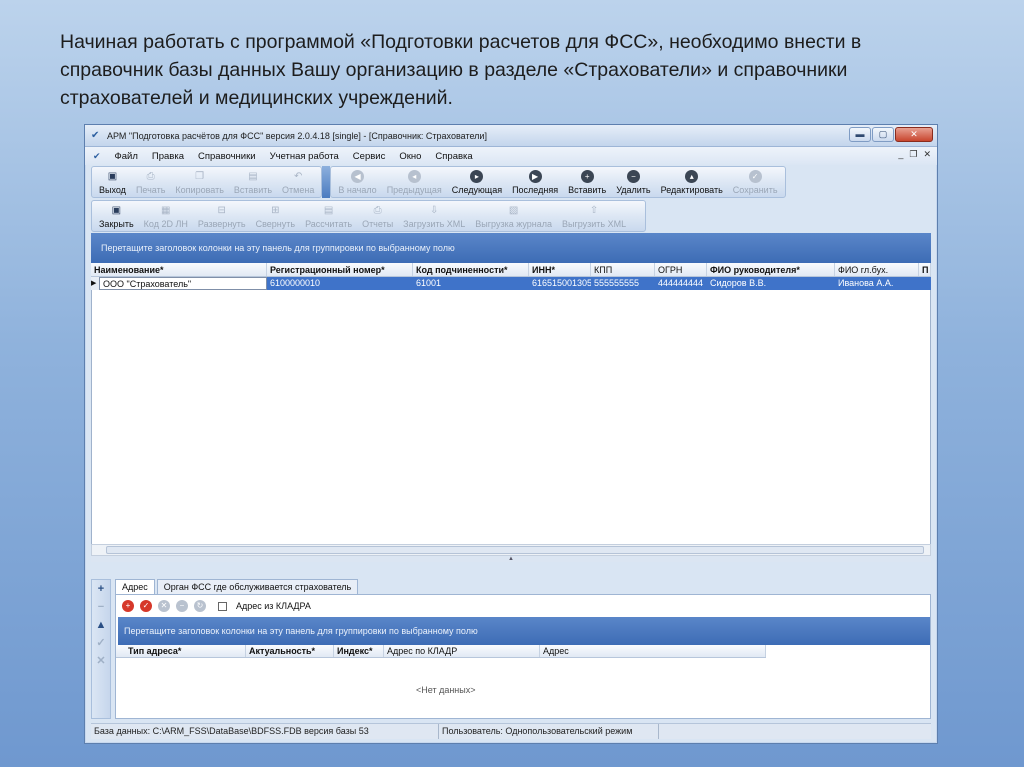 The height and width of the screenshot is (767, 1024). I want to click on cancel-icon: ✕, so click(101, 661).